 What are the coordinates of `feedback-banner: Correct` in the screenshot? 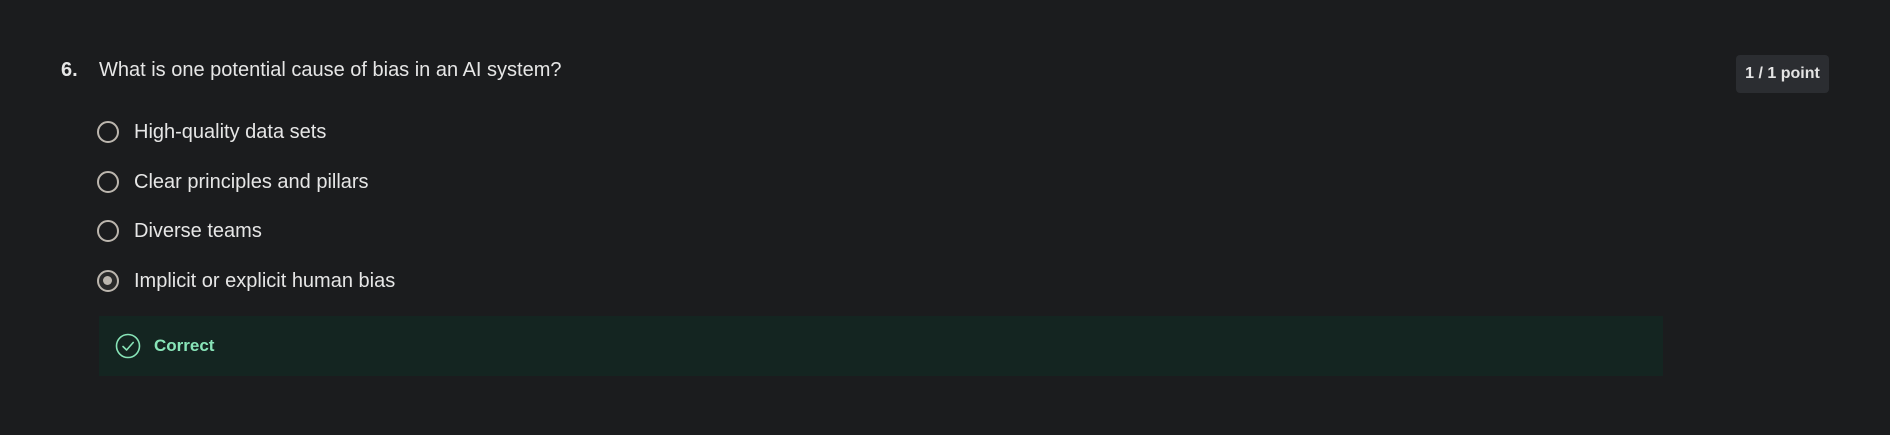 It's located at (881, 346).